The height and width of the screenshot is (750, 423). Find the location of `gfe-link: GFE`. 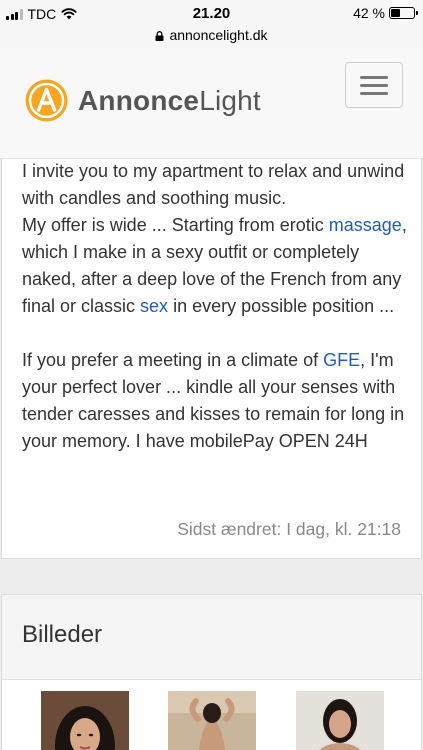

gfe-link: GFE is located at coordinates (341, 360).